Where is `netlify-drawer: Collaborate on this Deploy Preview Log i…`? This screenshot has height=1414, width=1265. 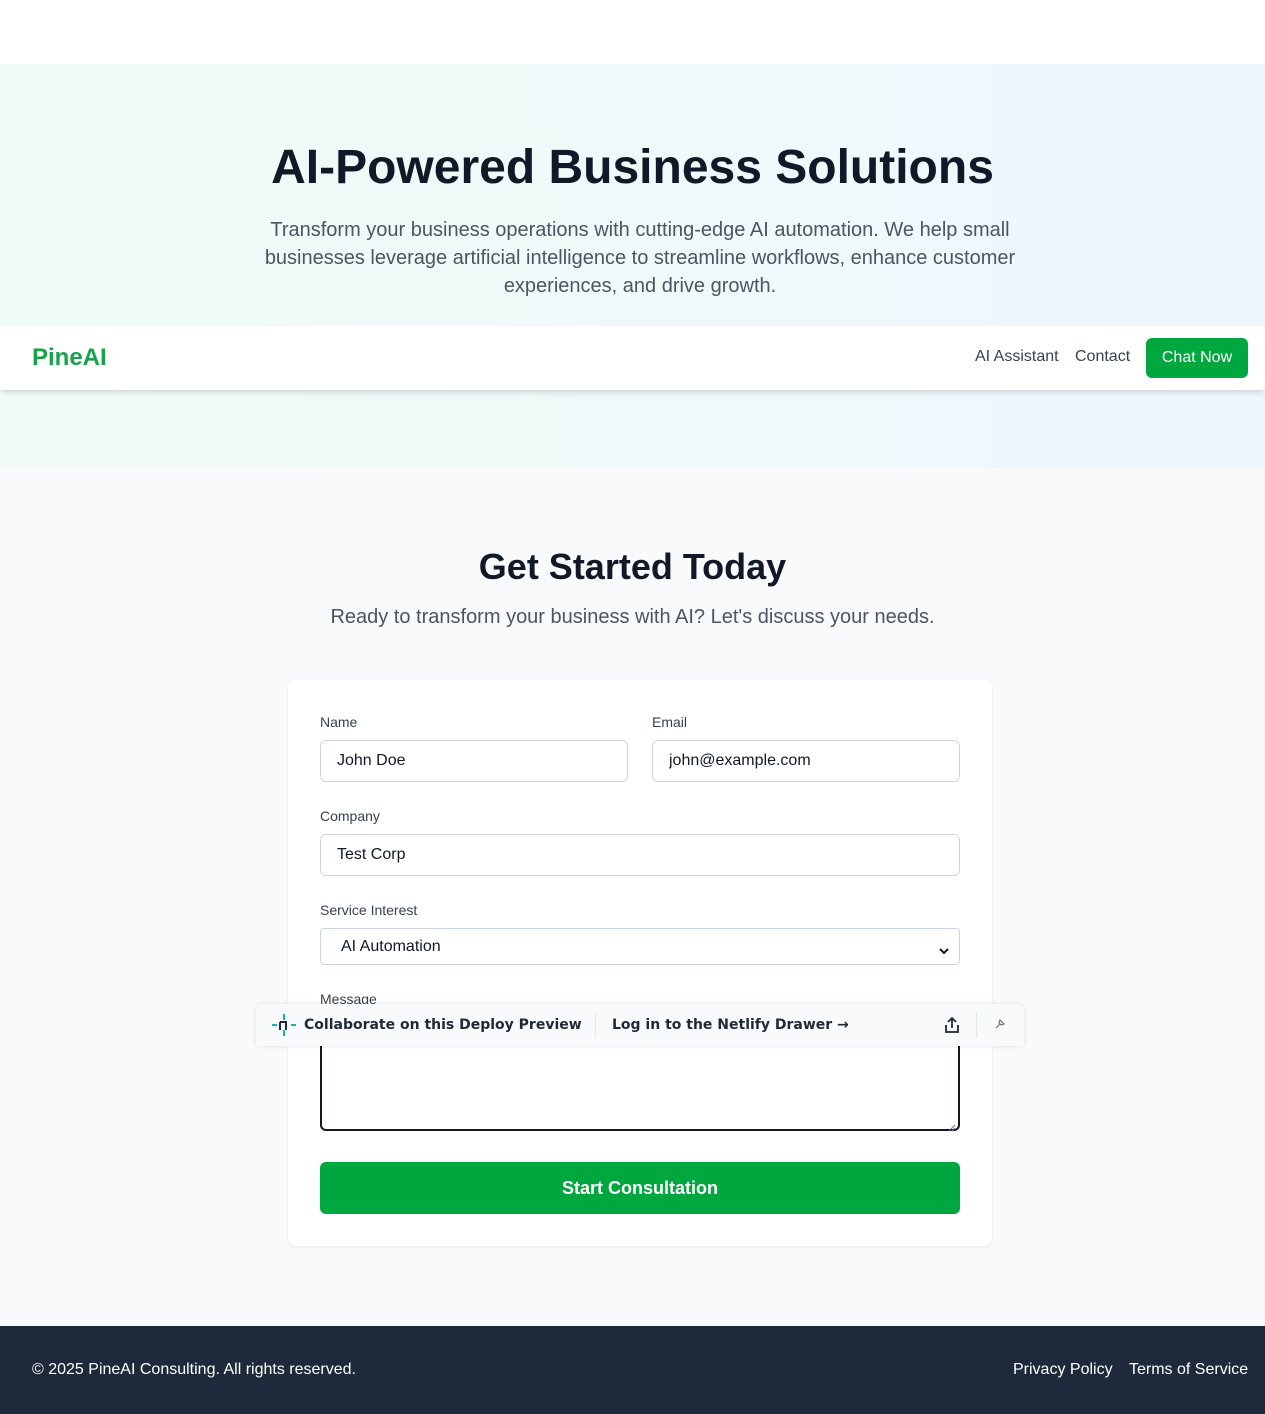
netlify-drawer: Collaborate on this Deploy Preview Log i… is located at coordinates (640, 1025).